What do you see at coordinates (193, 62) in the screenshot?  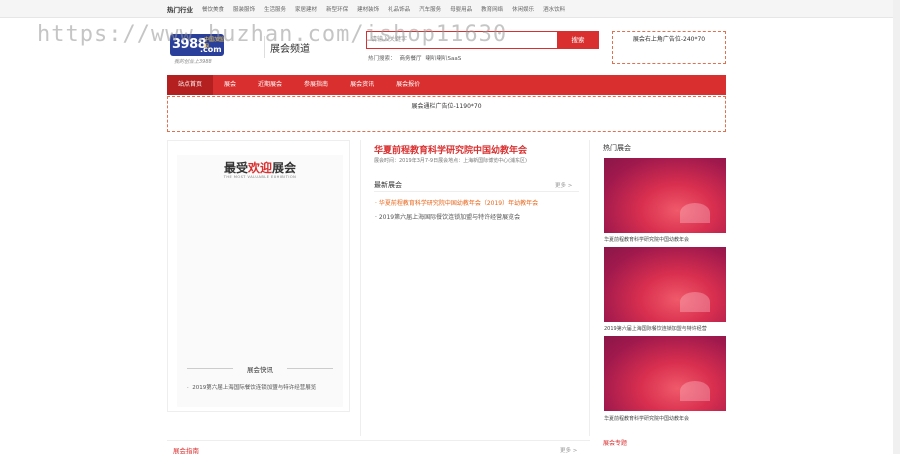 I see `logo-slogan: 我的创业上3988` at bounding box center [193, 62].